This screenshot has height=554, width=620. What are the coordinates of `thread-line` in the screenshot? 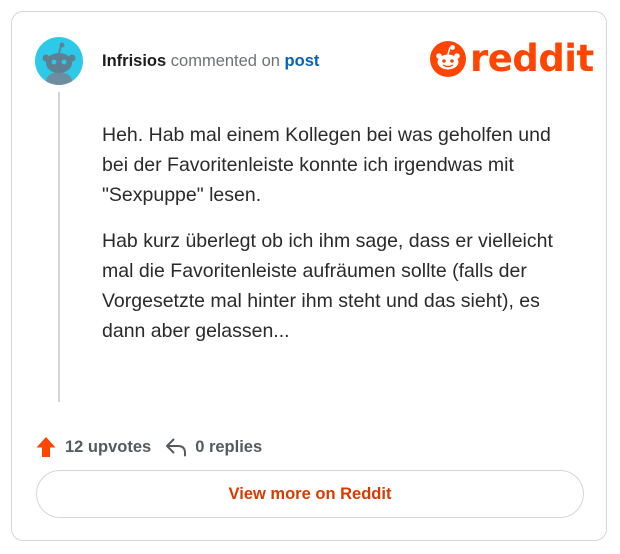 It's located at (59, 247).